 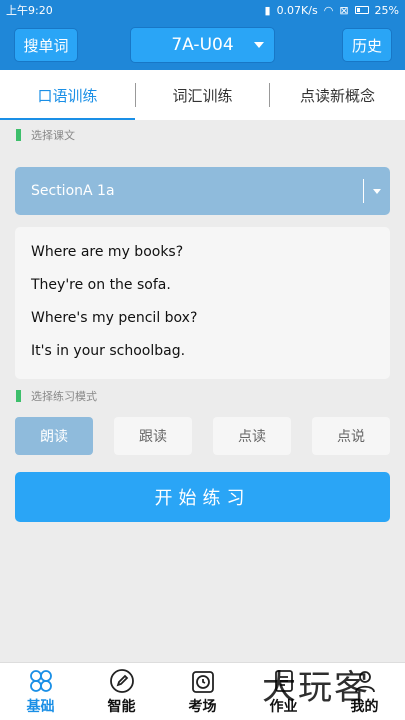 What do you see at coordinates (351, 436) in the screenshot?
I see `mode-click-speak: 点说` at bounding box center [351, 436].